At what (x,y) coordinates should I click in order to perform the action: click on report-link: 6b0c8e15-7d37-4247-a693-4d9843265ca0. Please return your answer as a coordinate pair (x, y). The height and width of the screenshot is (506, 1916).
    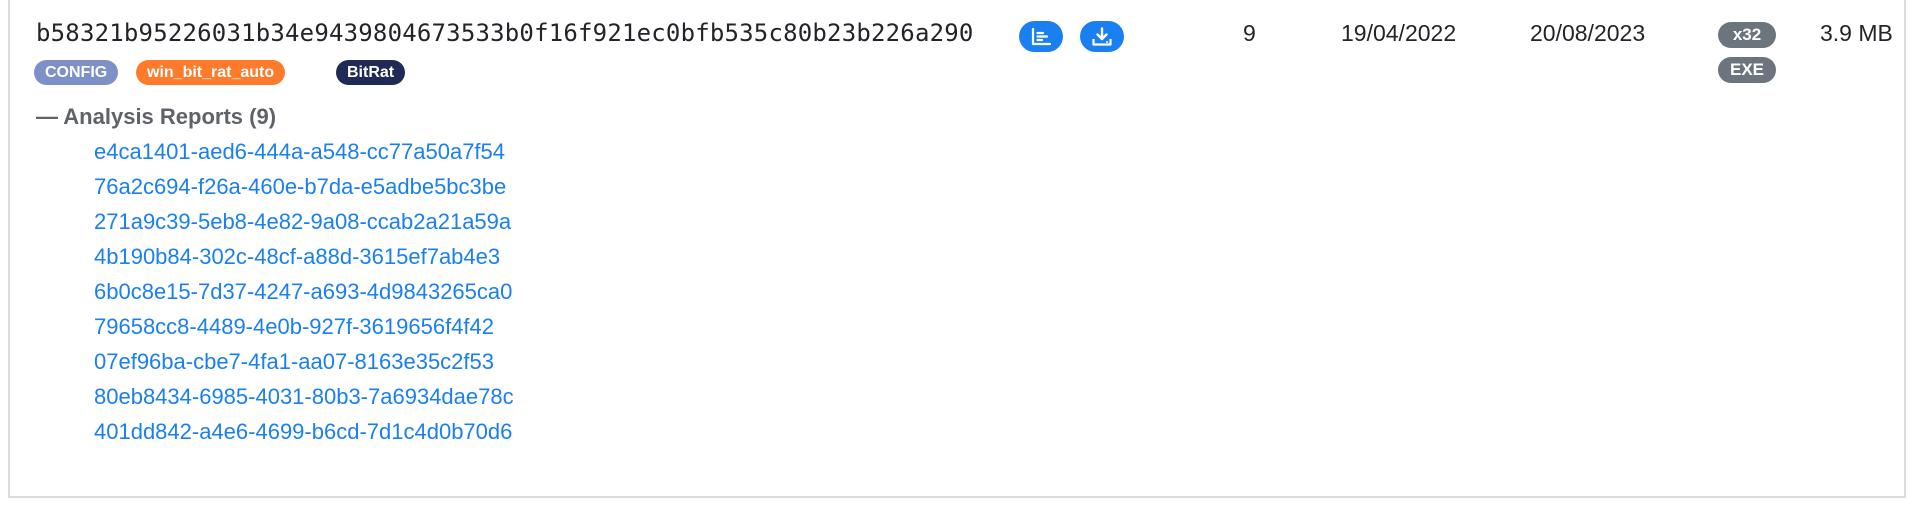
    Looking at the image, I should click on (303, 291).